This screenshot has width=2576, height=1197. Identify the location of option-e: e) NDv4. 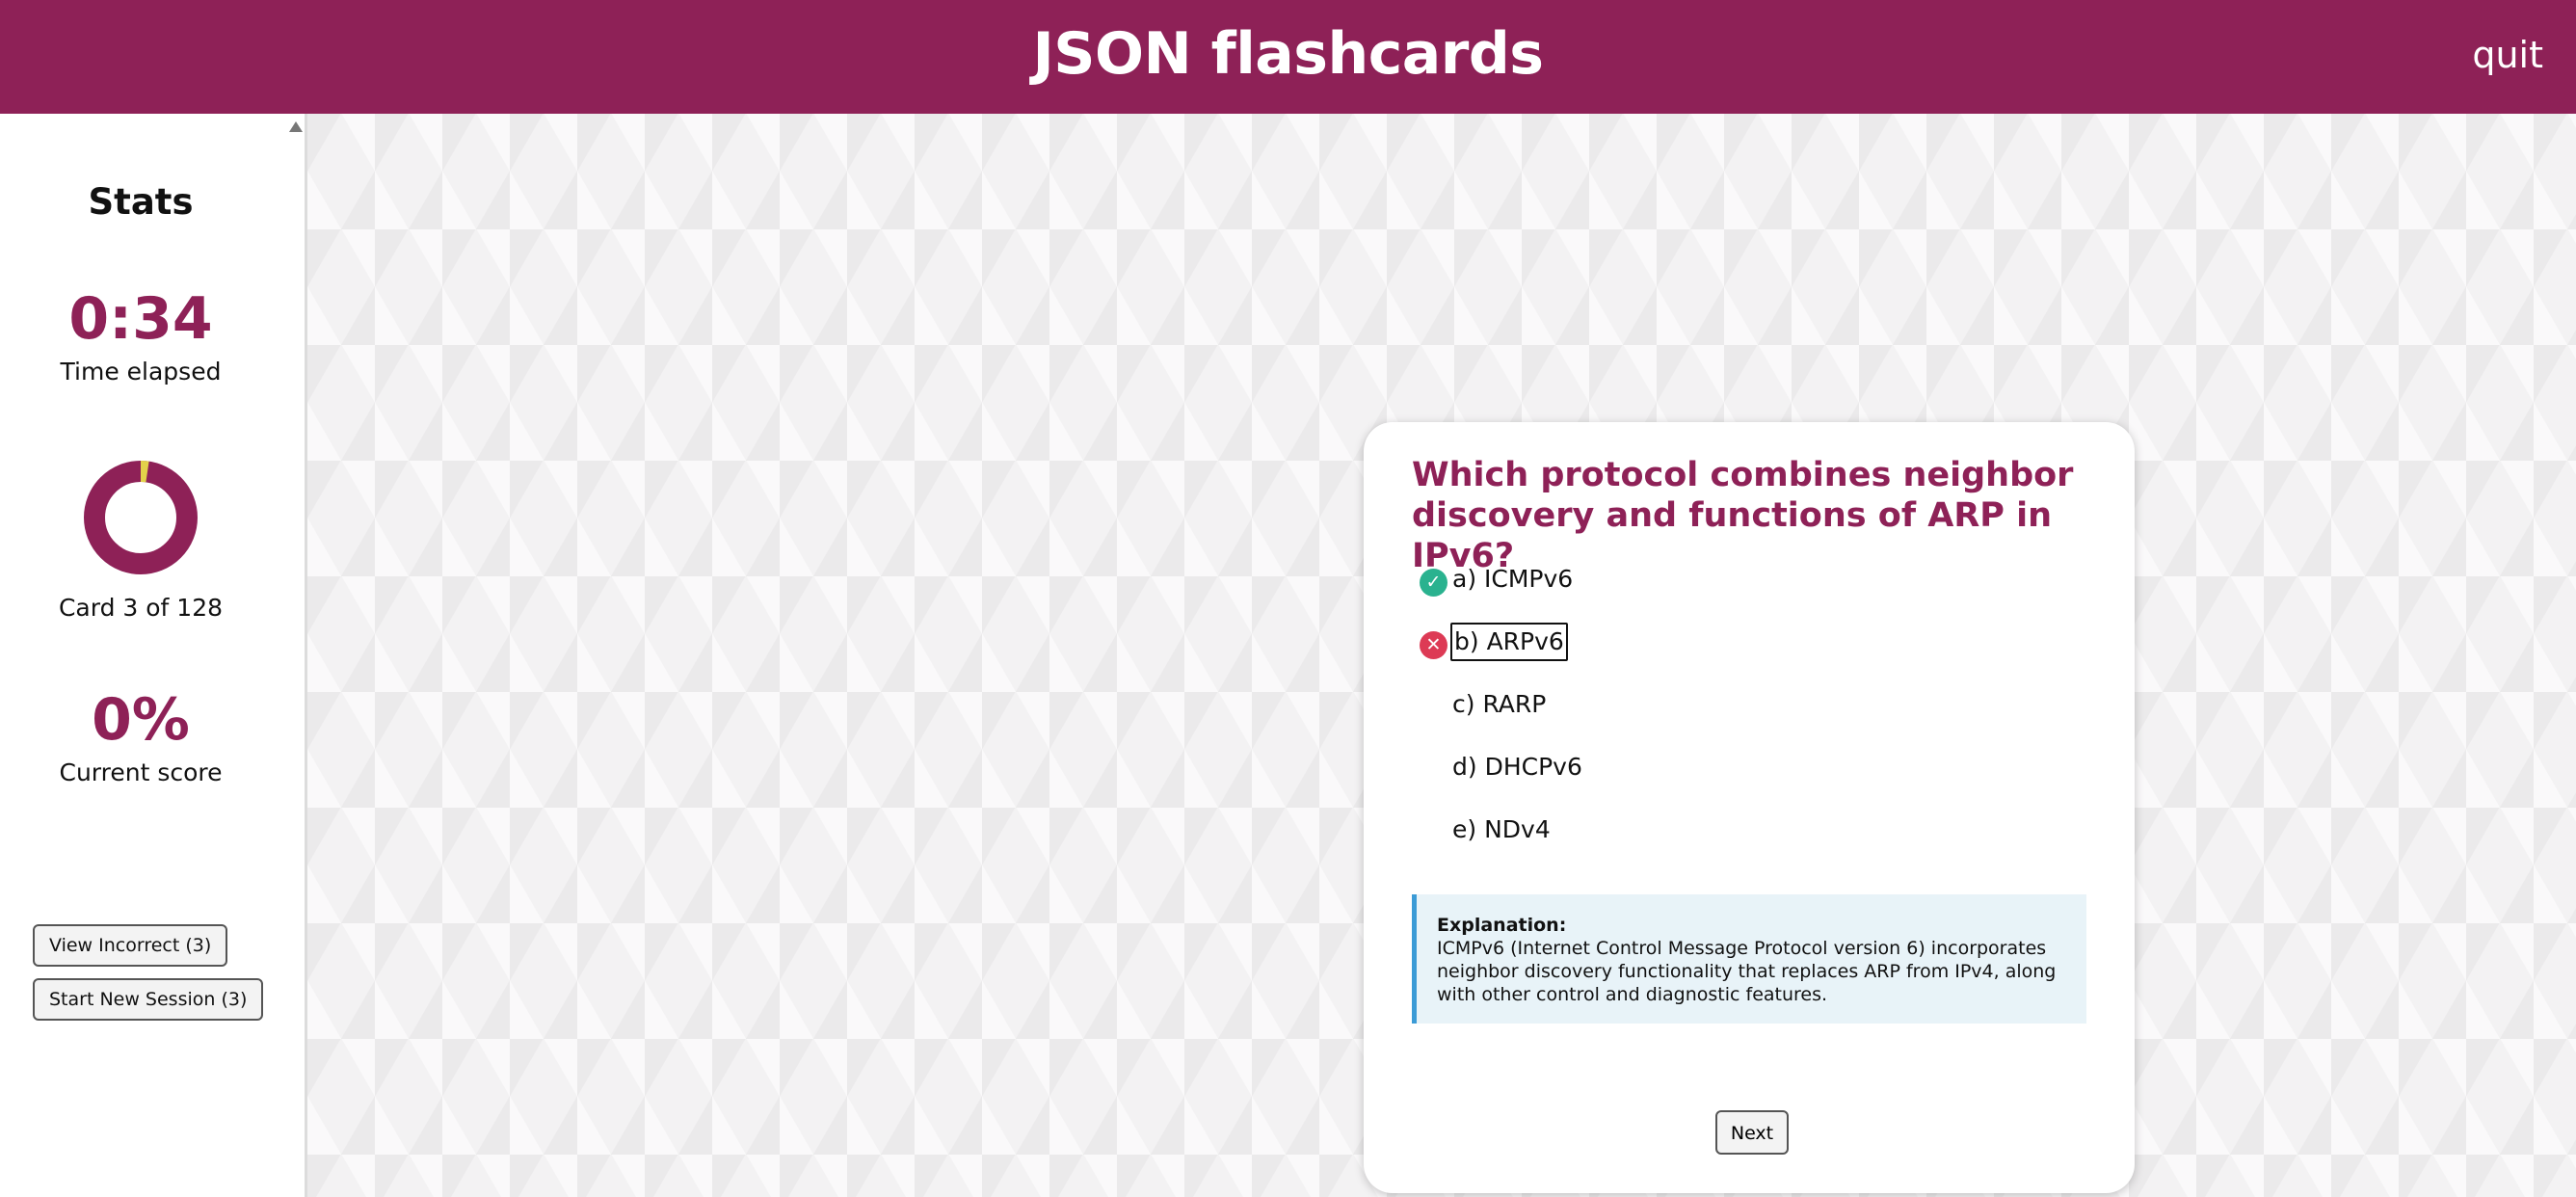
(1749, 832).